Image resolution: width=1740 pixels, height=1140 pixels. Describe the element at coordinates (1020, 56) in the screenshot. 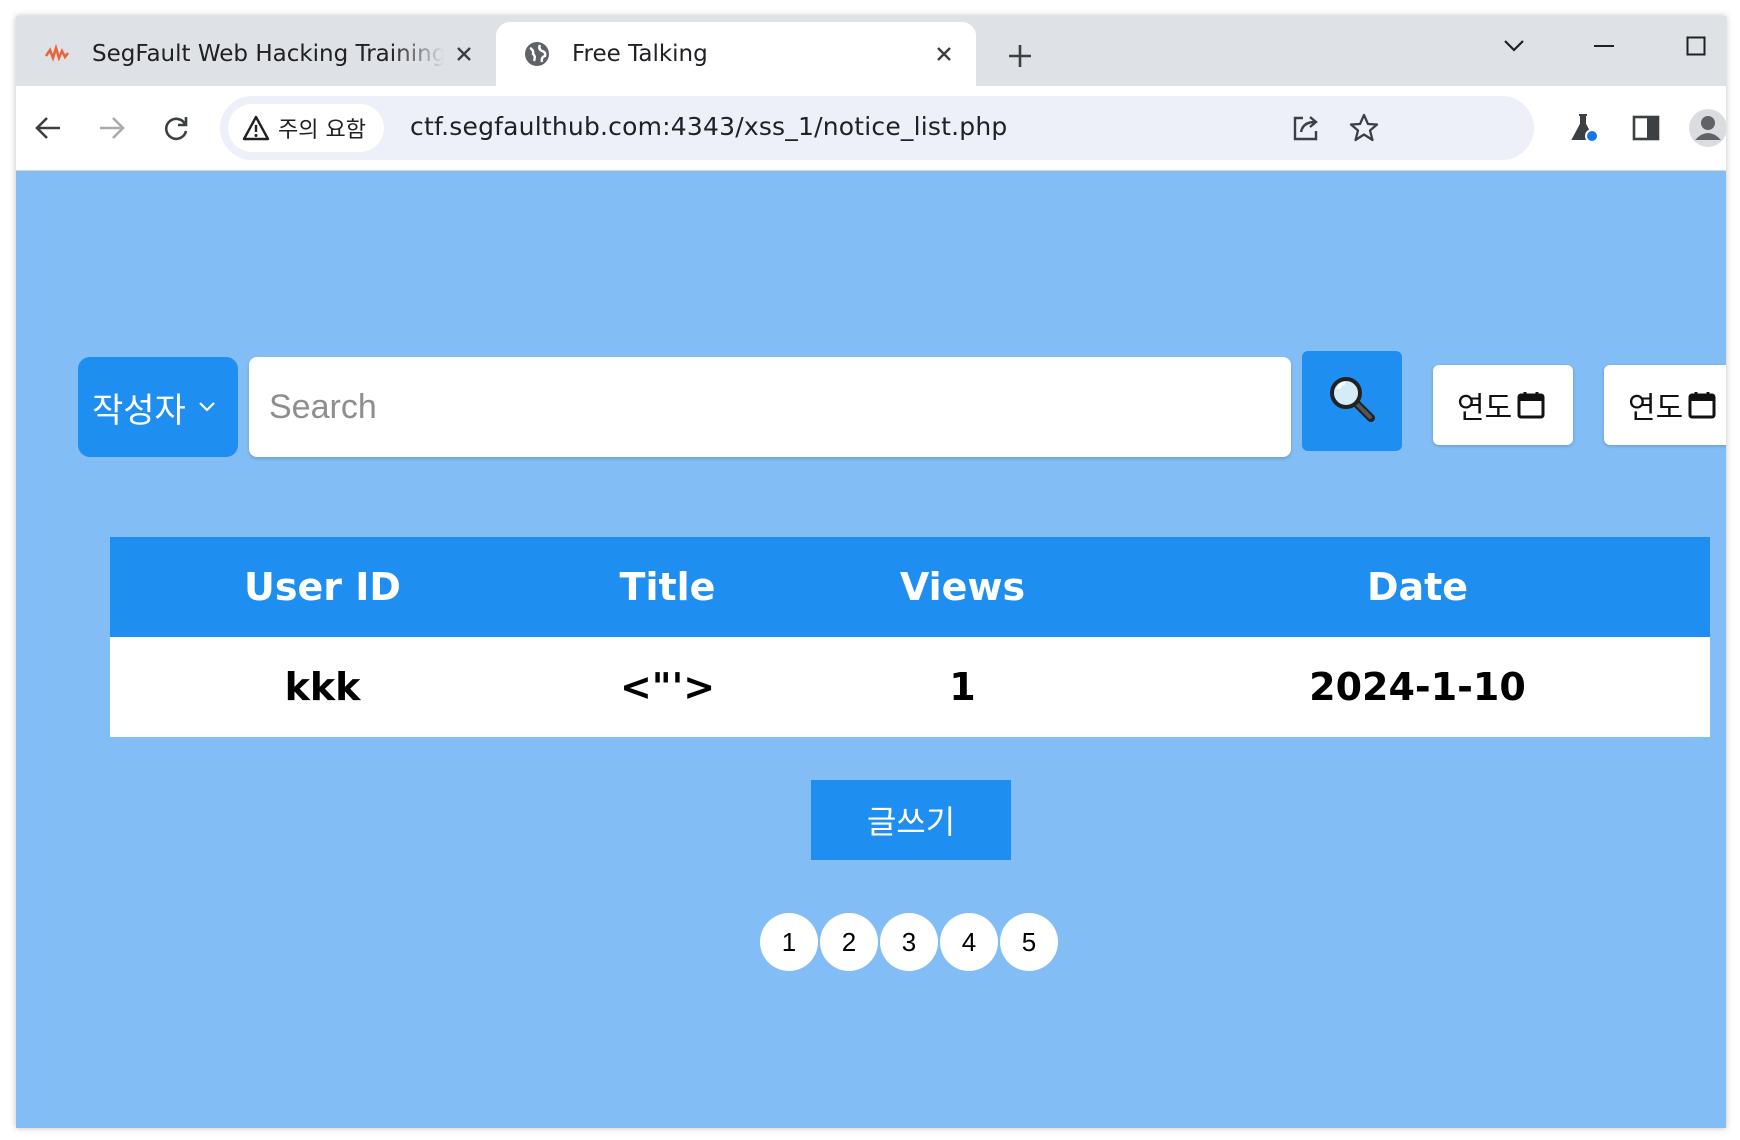

I see `new-tab-icon` at that location.